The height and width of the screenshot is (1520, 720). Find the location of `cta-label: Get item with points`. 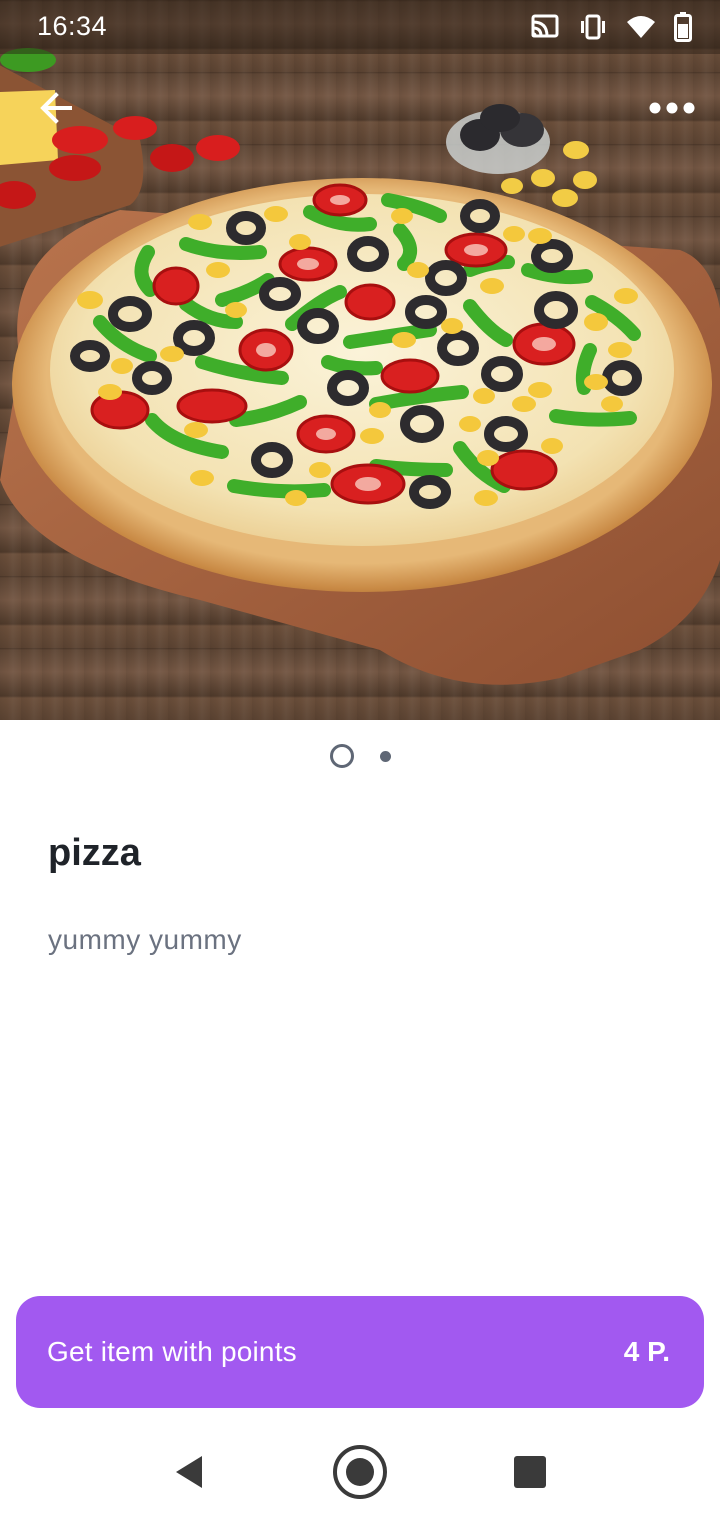

cta-label: Get item with points is located at coordinates (172, 1351).